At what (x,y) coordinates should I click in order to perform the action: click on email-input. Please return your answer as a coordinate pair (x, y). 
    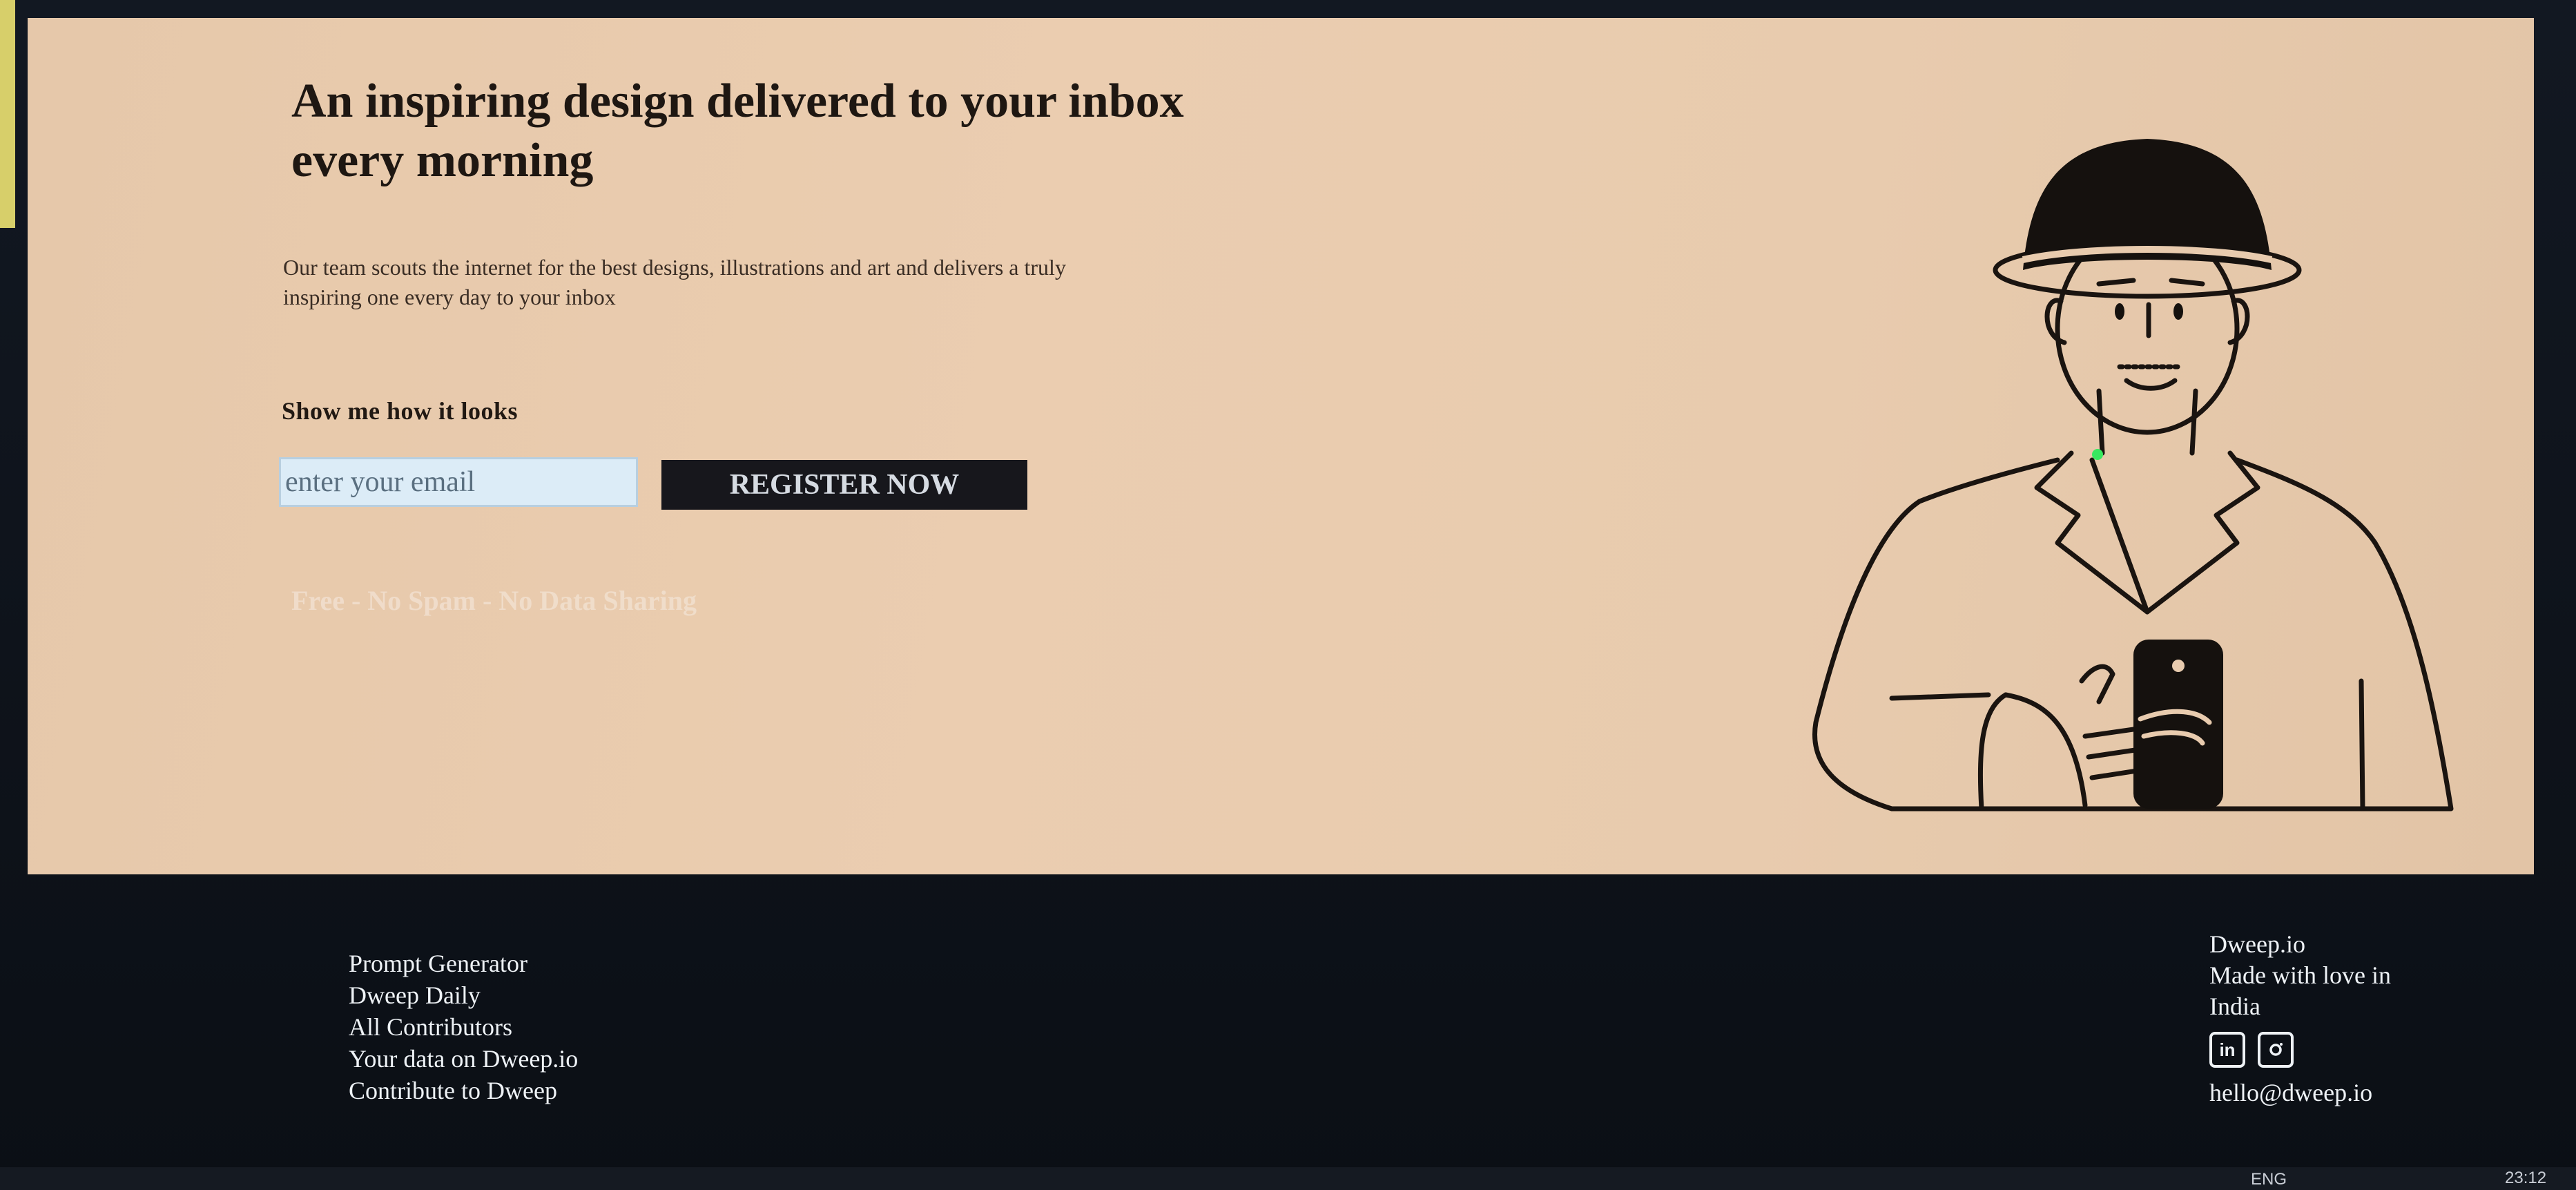
    Looking at the image, I should click on (458, 482).